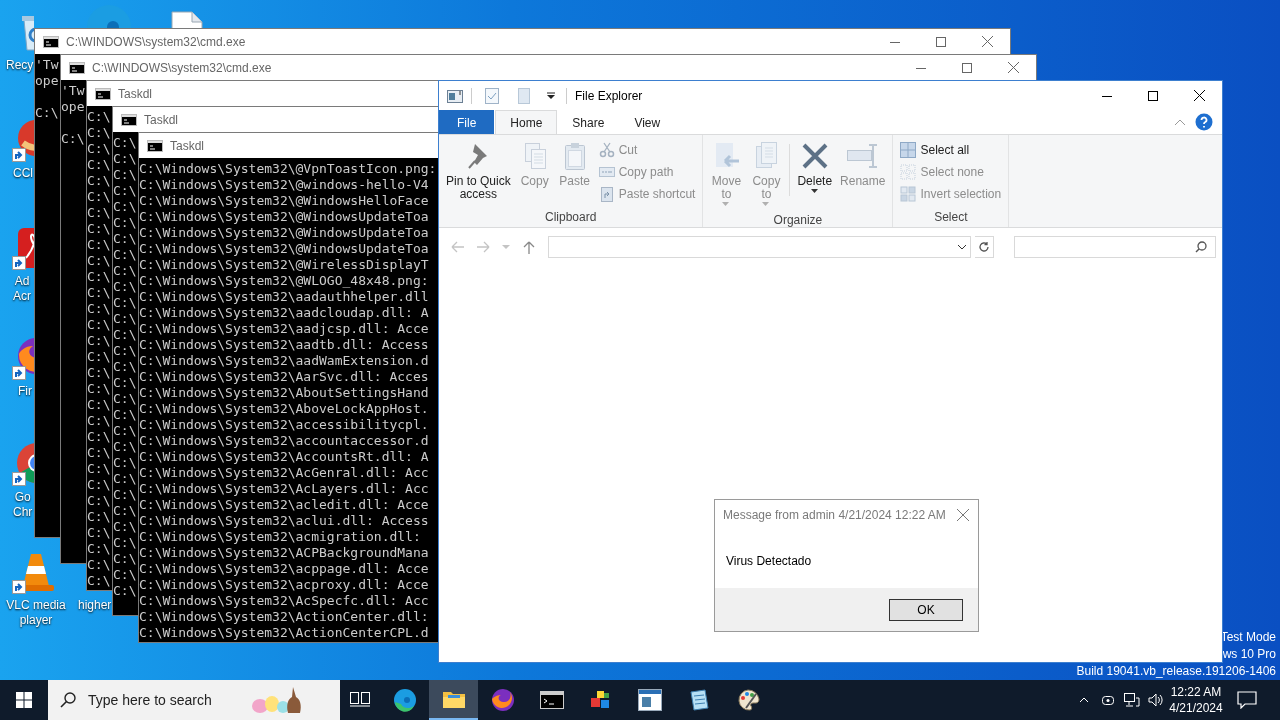 This screenshot has width=1280, height=720. Describe the element at coordinates (284, 569) in the screenshot. I see `console-line: C:\Windows\System32\acppage.dll: Acce` at that location.